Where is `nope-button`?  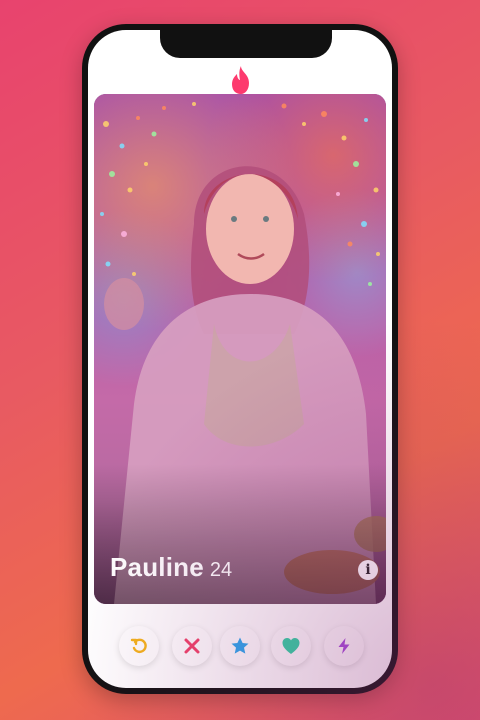
nope-button is located at coordinates (192, 646).